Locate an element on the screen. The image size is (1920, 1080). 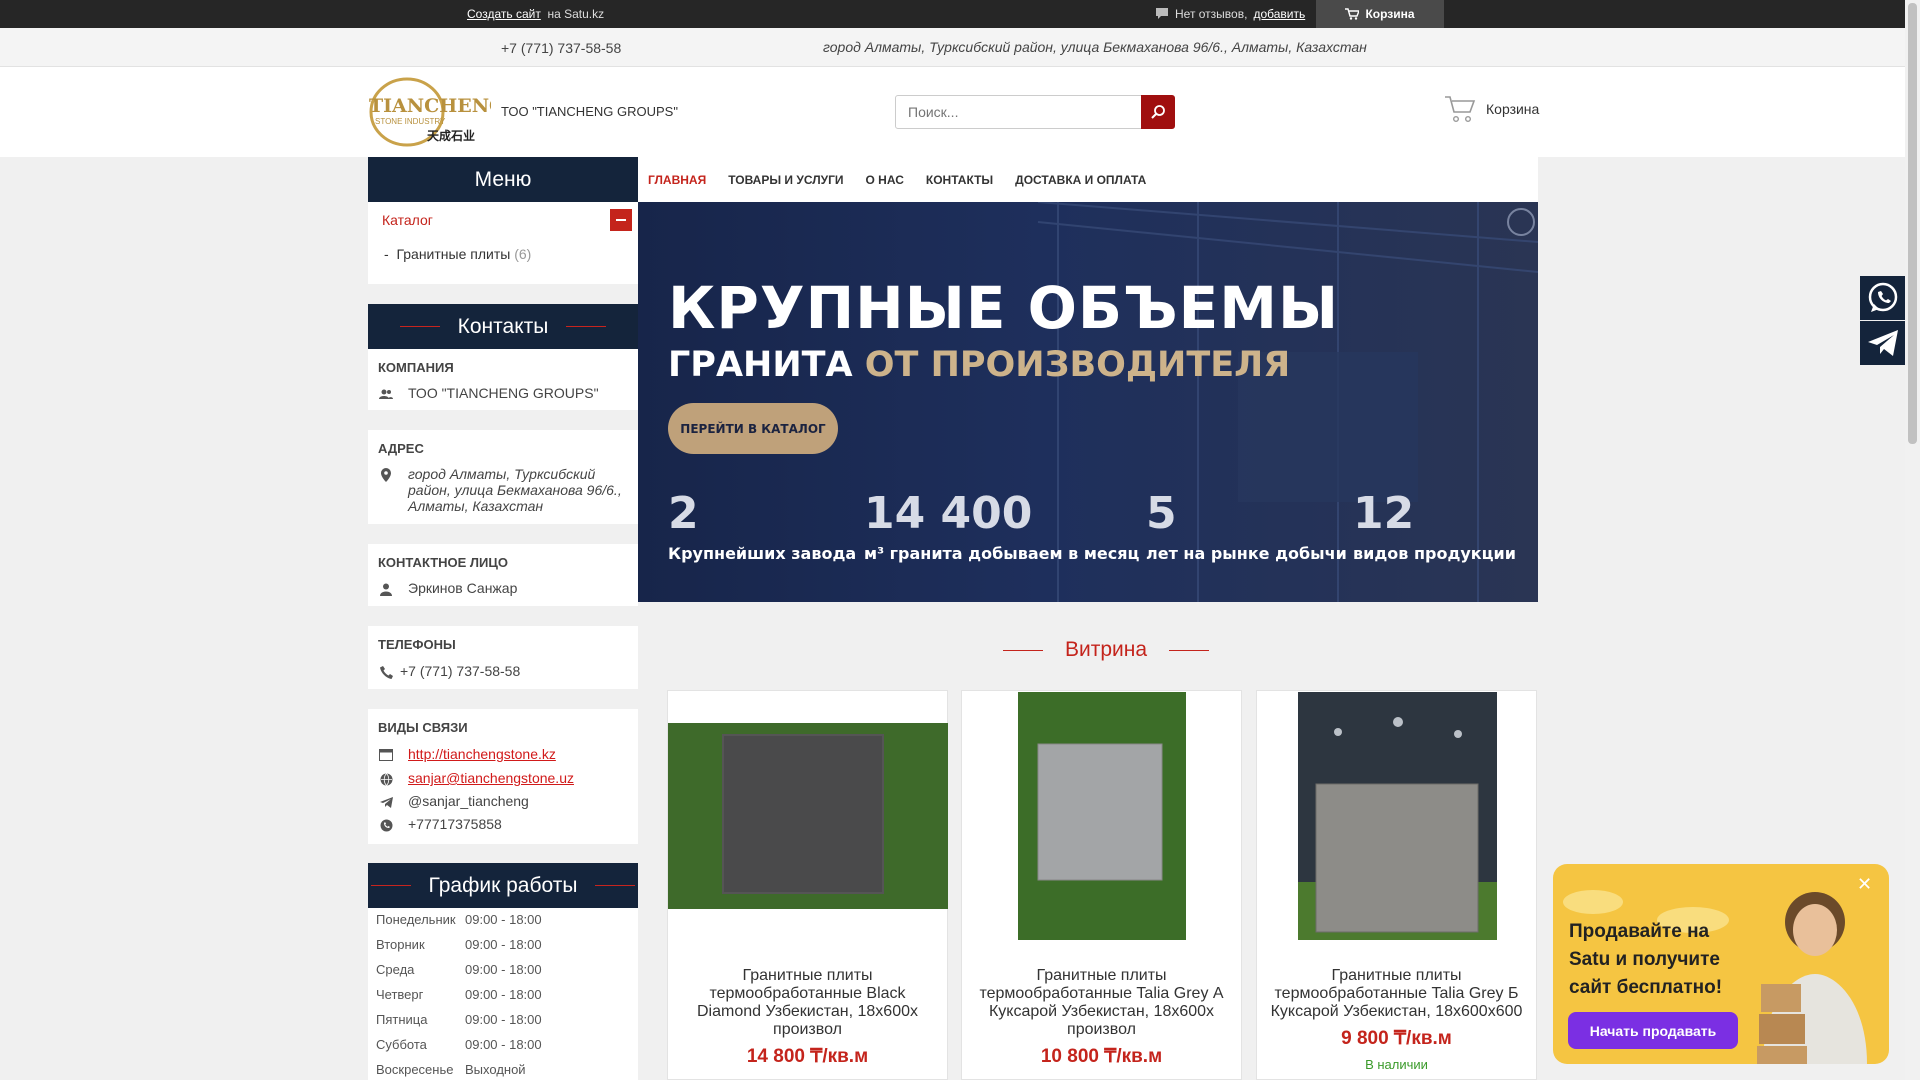
whatsapp-row: +77717375858 is located at coordinates (440, 824).